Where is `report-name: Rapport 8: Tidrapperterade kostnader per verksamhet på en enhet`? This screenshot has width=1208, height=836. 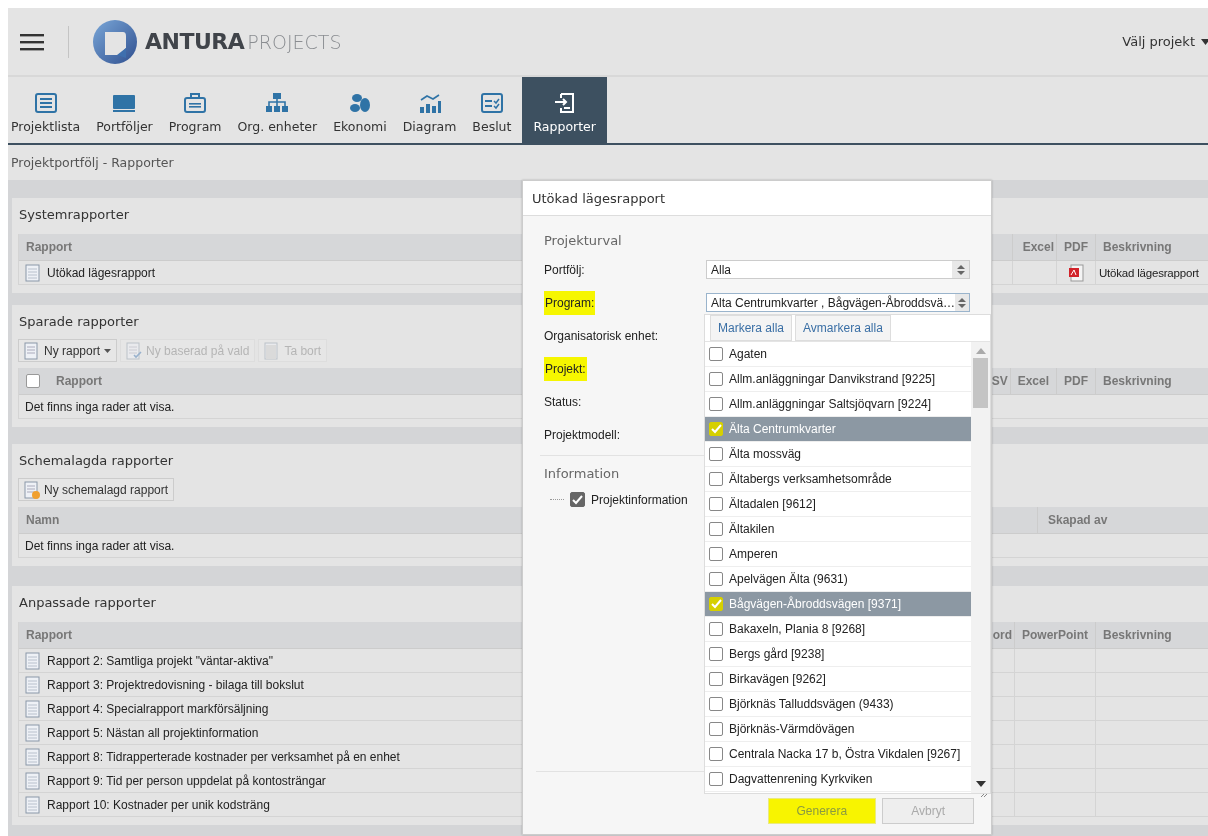 report-name: Rapport 8: Tidrapperterade kostnader per verksamhet på en enhet is located at coordinates (223, 756).